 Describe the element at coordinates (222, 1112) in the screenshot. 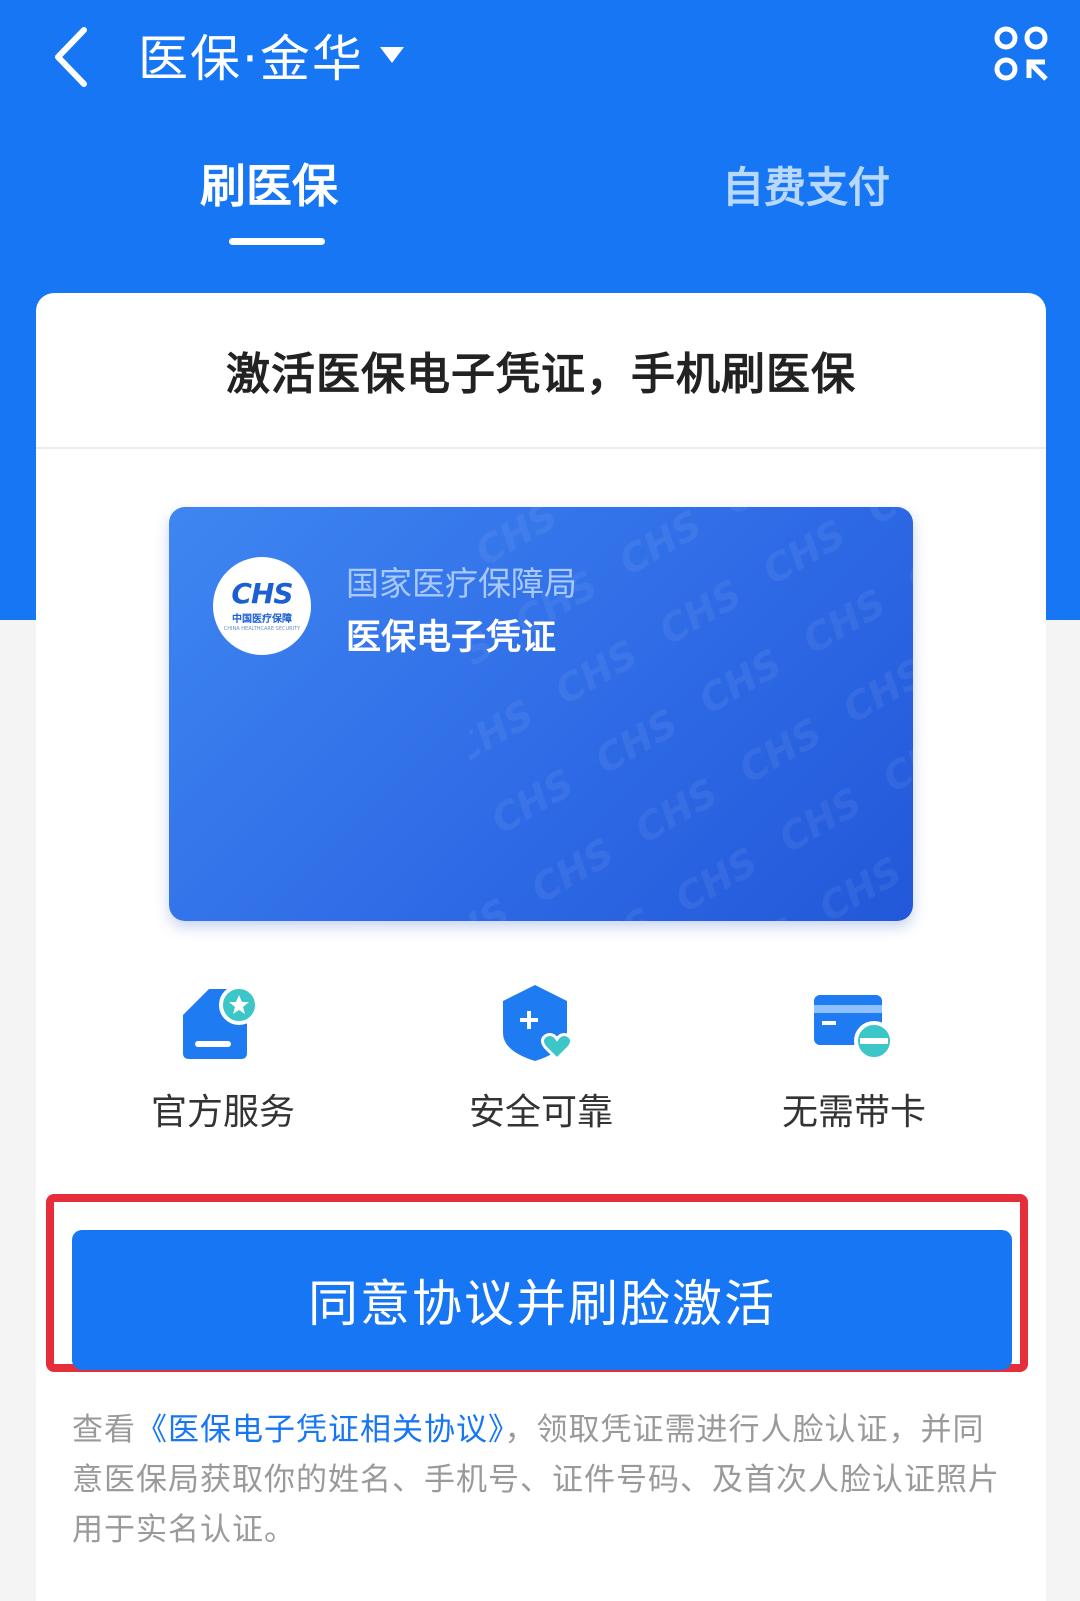

I see `feature-label: 官方服务` at that location.